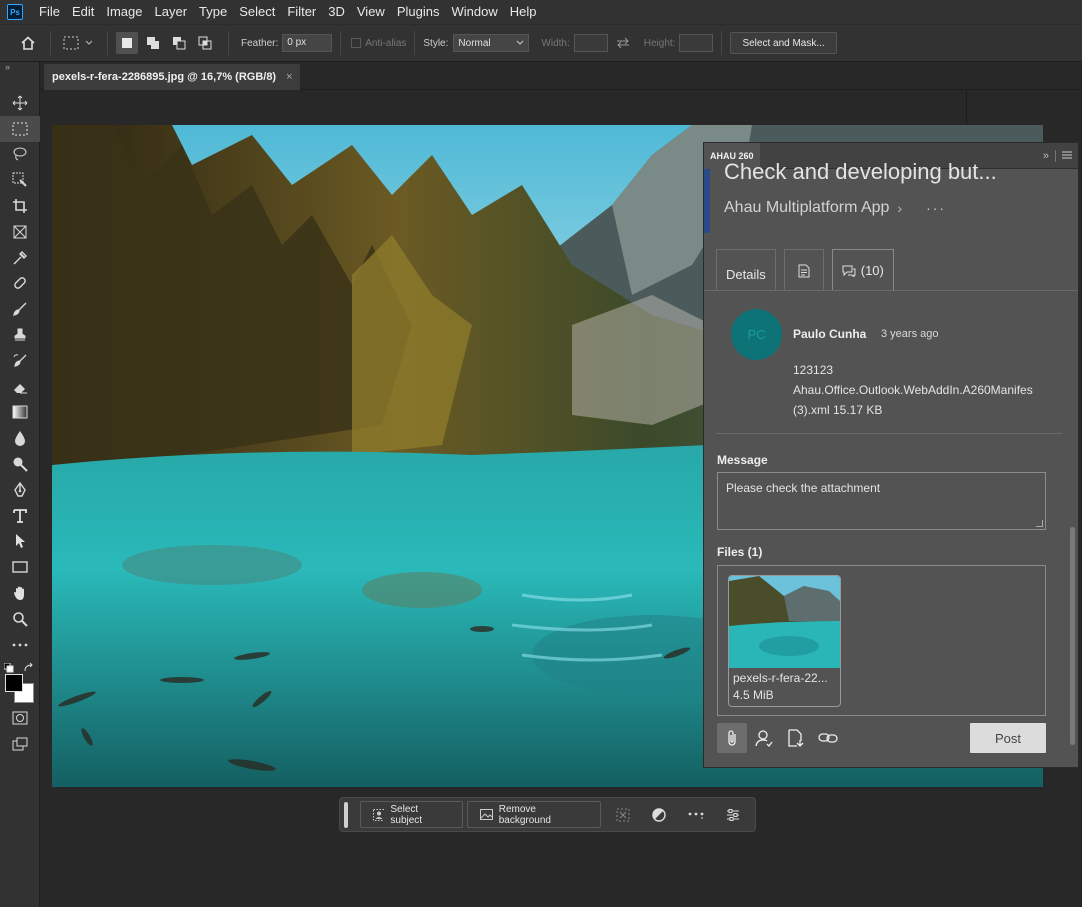  Describe the element at coordinates (623, 814) in the screenshot. I see `transform-selection-icon` at that location.